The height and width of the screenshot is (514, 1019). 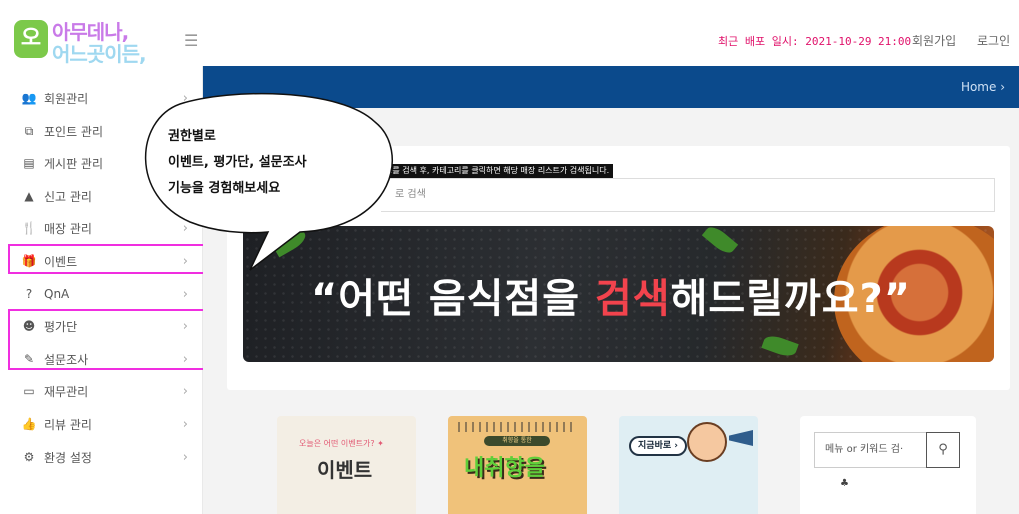 What do you see at coordinates (29, 196) in the screenshot?
I see `warning-icon: ▲` at bounding box center [29, 196].